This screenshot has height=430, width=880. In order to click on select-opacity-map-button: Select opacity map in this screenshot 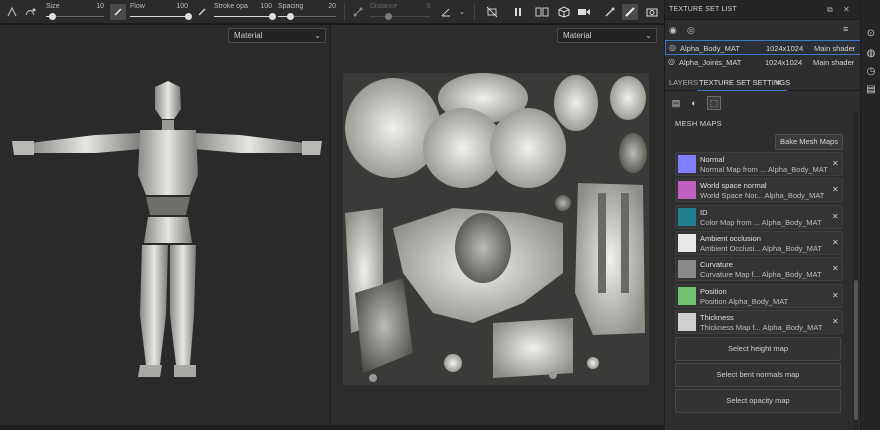, I will do `click(758, 401)`.